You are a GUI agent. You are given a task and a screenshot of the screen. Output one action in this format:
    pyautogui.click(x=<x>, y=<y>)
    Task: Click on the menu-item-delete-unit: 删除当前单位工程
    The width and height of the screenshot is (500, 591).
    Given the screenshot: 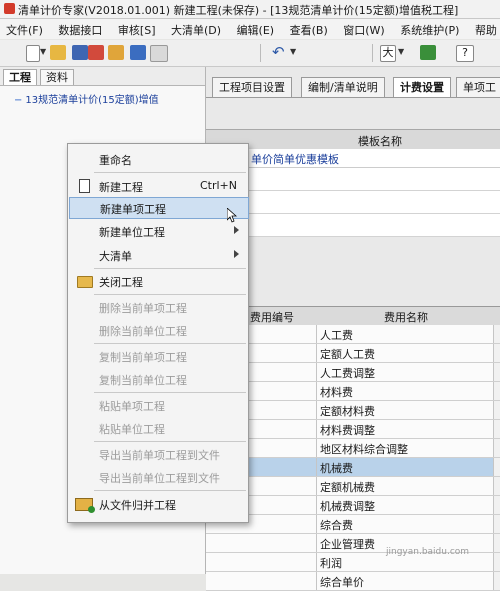 What is the action you would take?
    pyautogui.click(x=158, y=330)
    